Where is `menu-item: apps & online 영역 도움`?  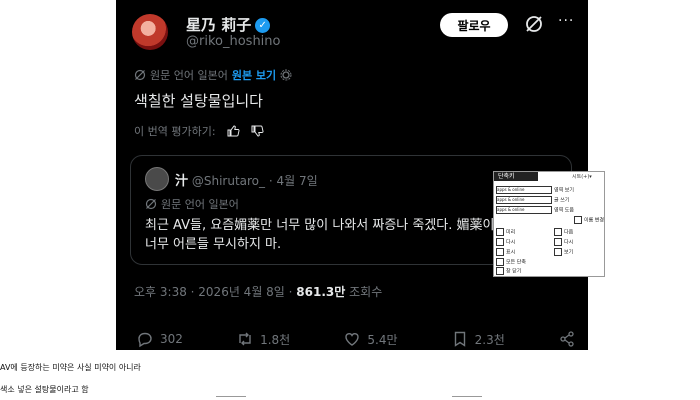 menu-item: apps & online 영역 도움 is located at coordinates (535, 210).